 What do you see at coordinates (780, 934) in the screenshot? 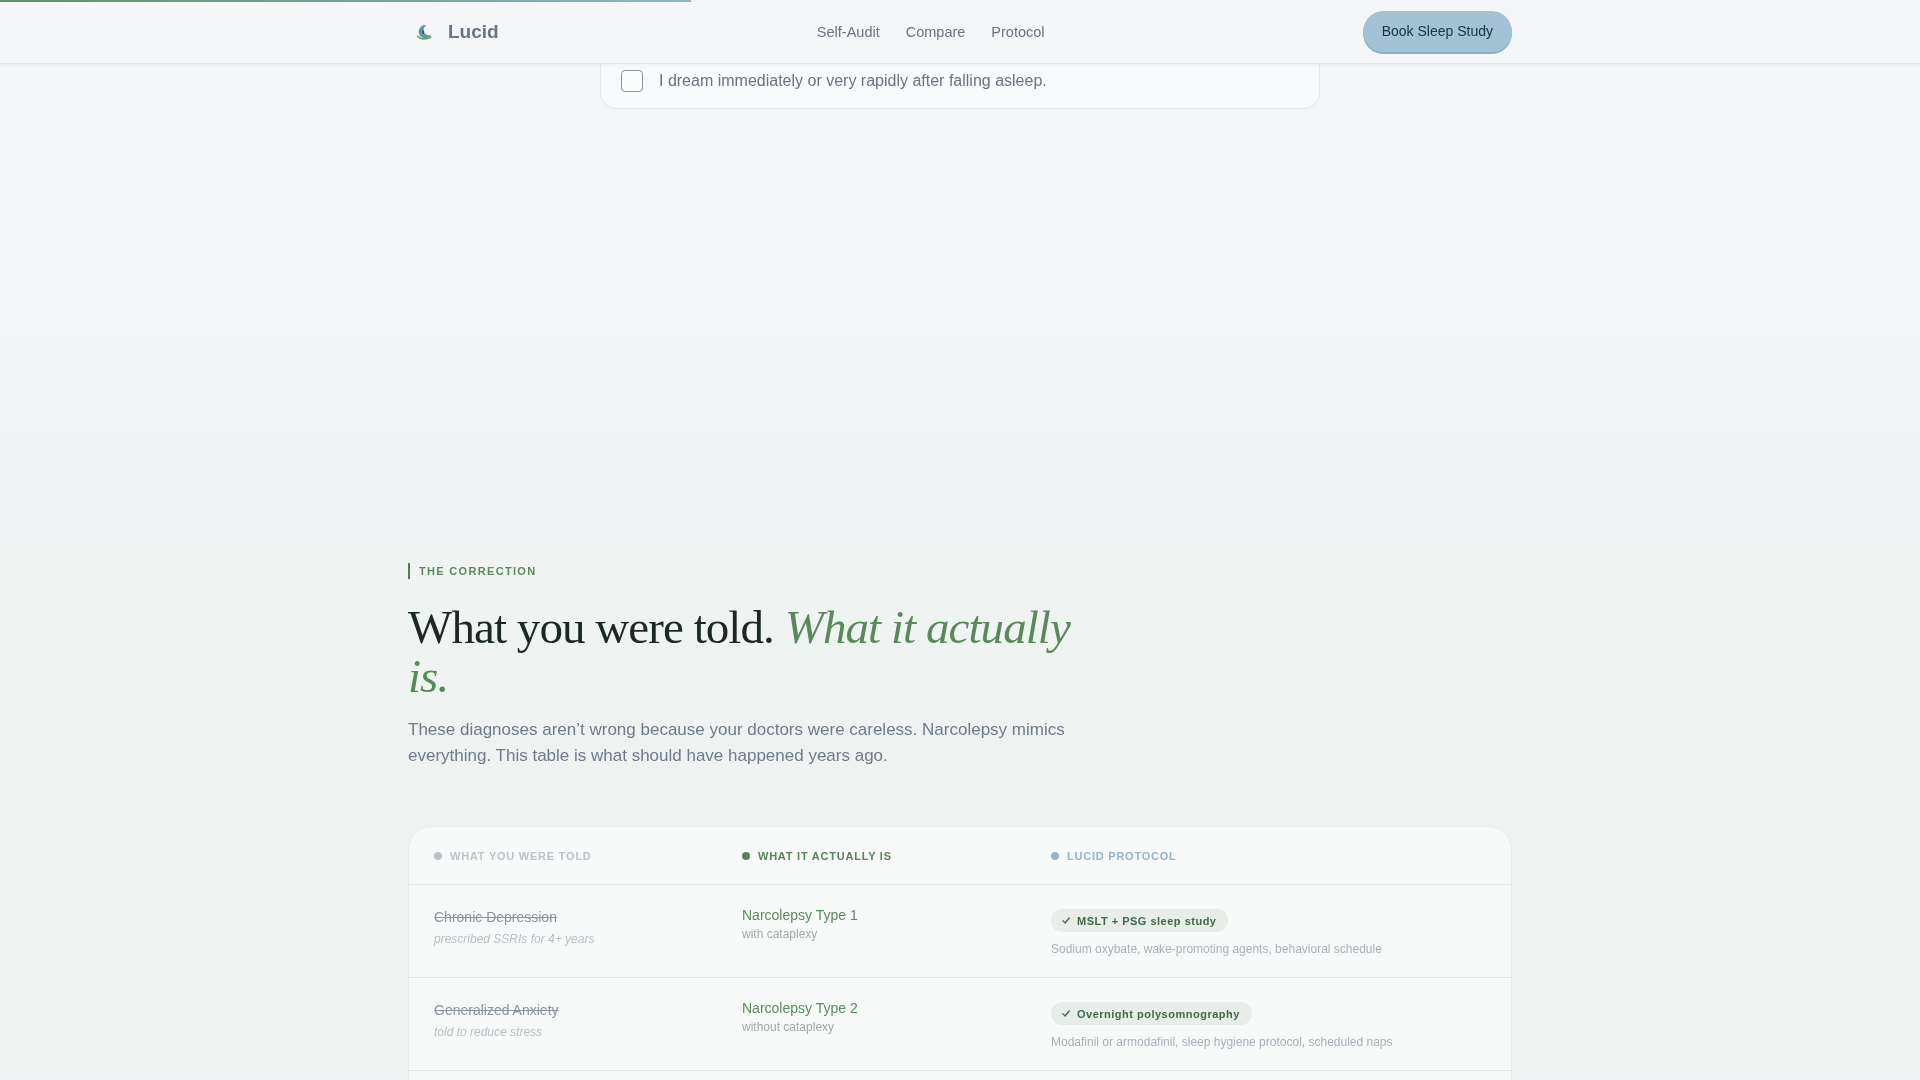
I see `condition-note: with cataplexy` at bounding box center [780, 934].